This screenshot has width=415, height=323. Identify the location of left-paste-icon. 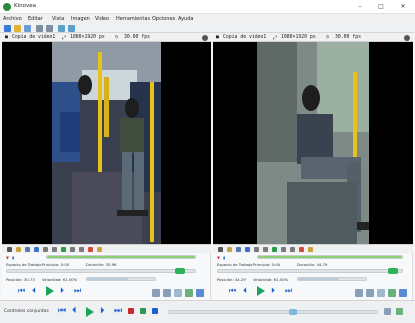
(200, 293).